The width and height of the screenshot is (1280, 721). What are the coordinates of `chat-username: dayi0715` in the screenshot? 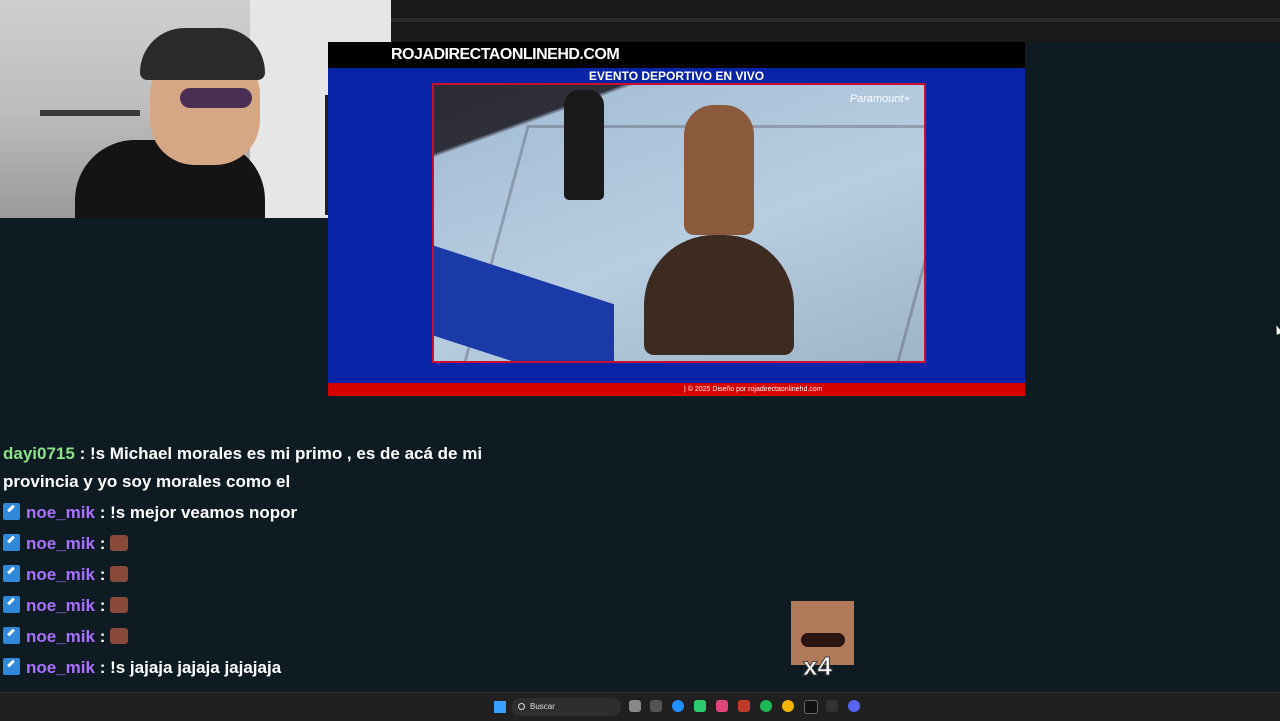 It's located at (39, 453).